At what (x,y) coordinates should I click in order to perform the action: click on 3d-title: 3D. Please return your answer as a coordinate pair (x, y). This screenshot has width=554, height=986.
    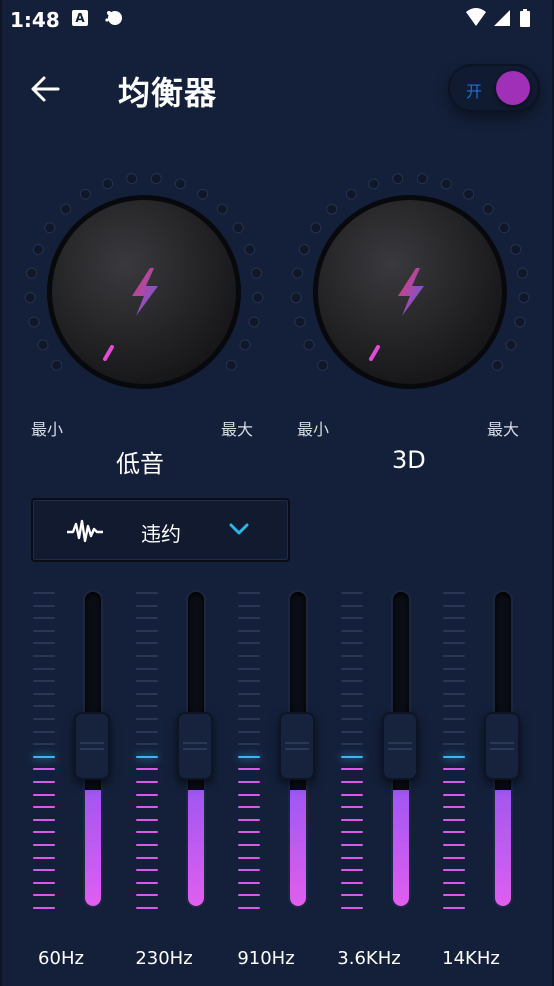
    Looking at the image, I should click on (409, 460).